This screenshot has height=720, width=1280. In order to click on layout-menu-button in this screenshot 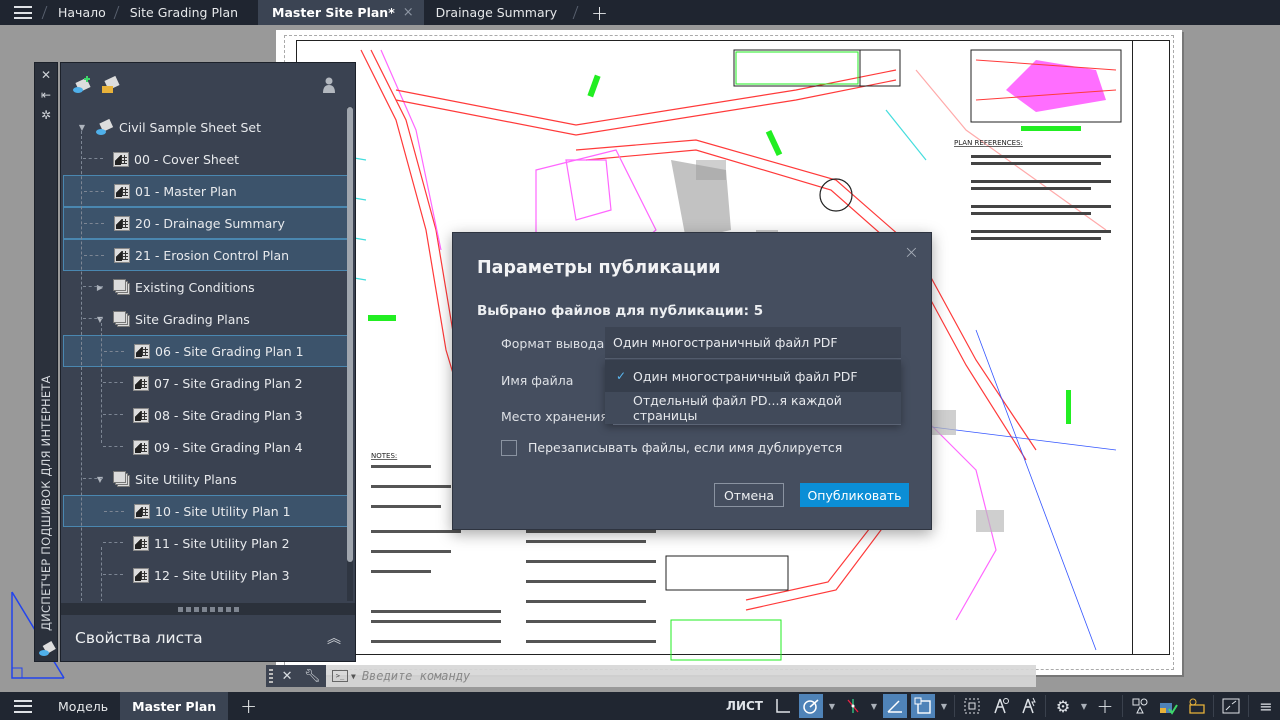, I will do `click(23, 706)`.